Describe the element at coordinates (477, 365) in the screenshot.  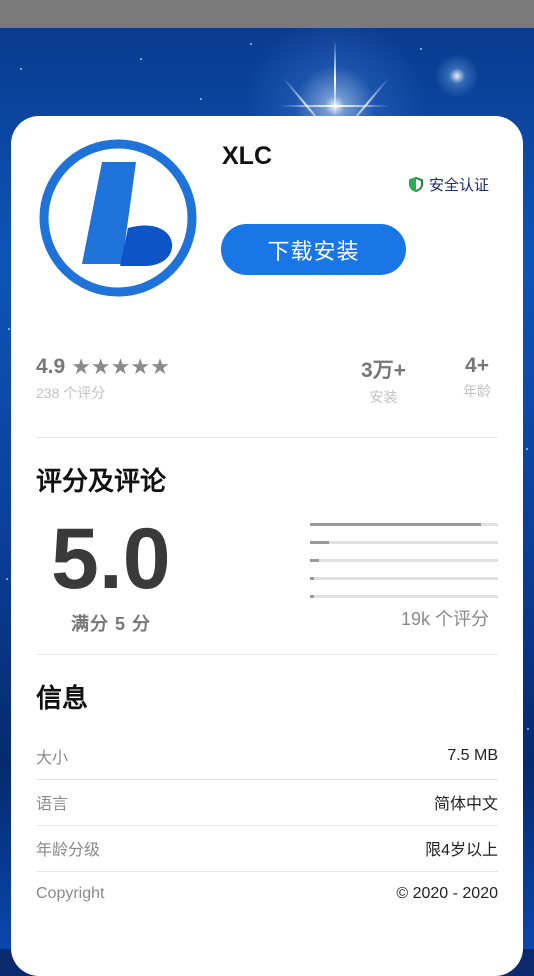
I see `age-value: 4+` at that location.